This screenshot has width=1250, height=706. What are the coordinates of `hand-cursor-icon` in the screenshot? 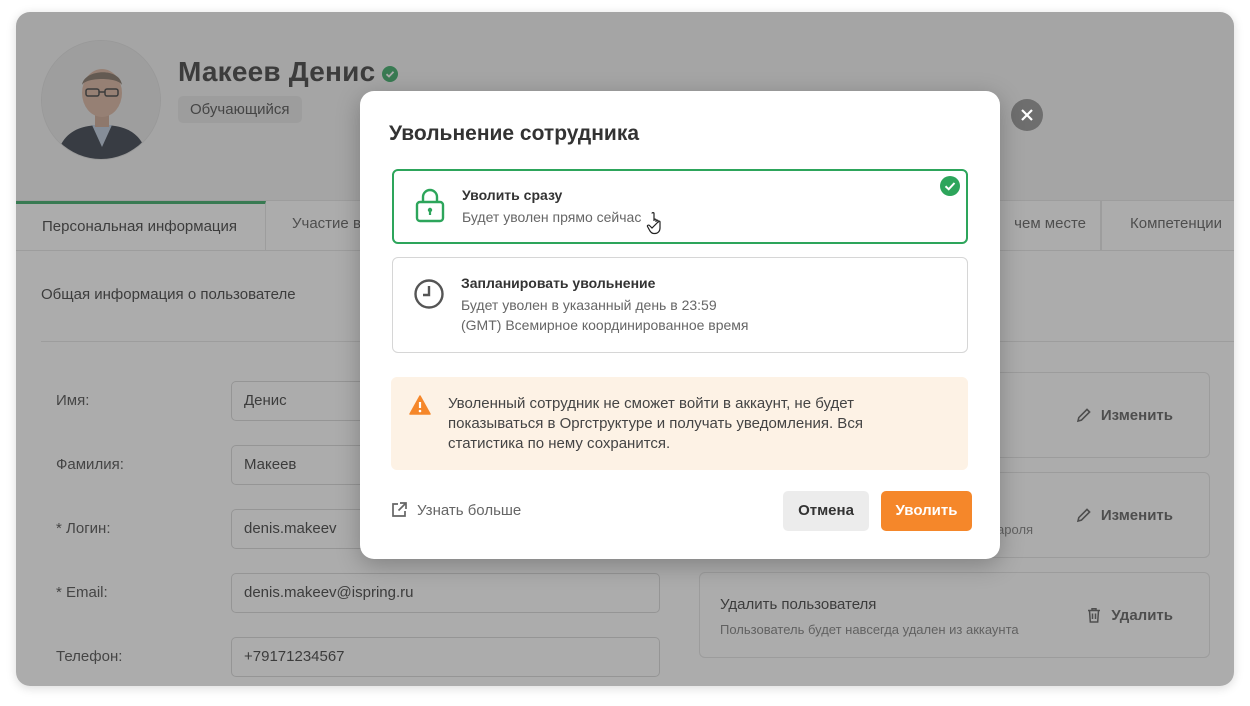 It's located at (653, 223).